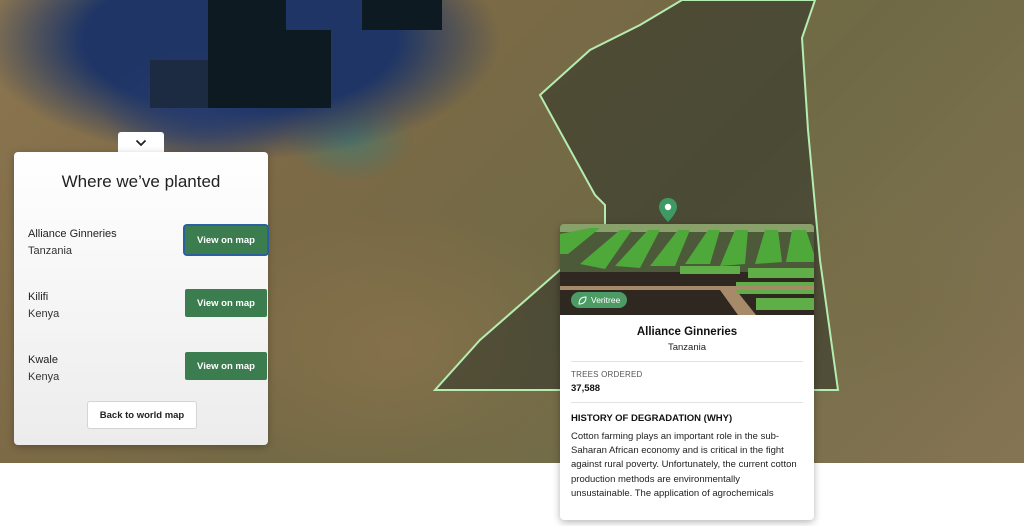 The image size is (1024, 526). I want to click on site-name: Kilifi, so click(38, 297).